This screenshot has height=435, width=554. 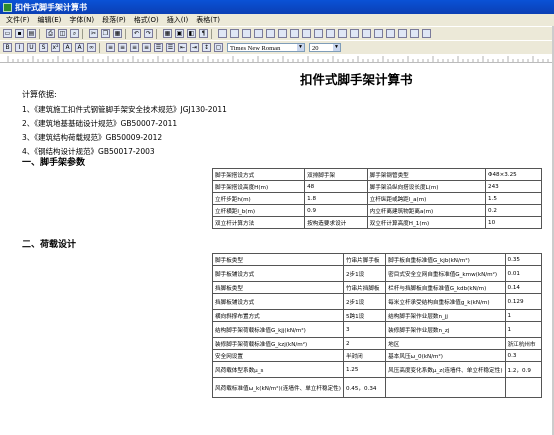 I want to click on table-cell: 立杆纵距或跨距l_a(m), so click(x=426, y=198).